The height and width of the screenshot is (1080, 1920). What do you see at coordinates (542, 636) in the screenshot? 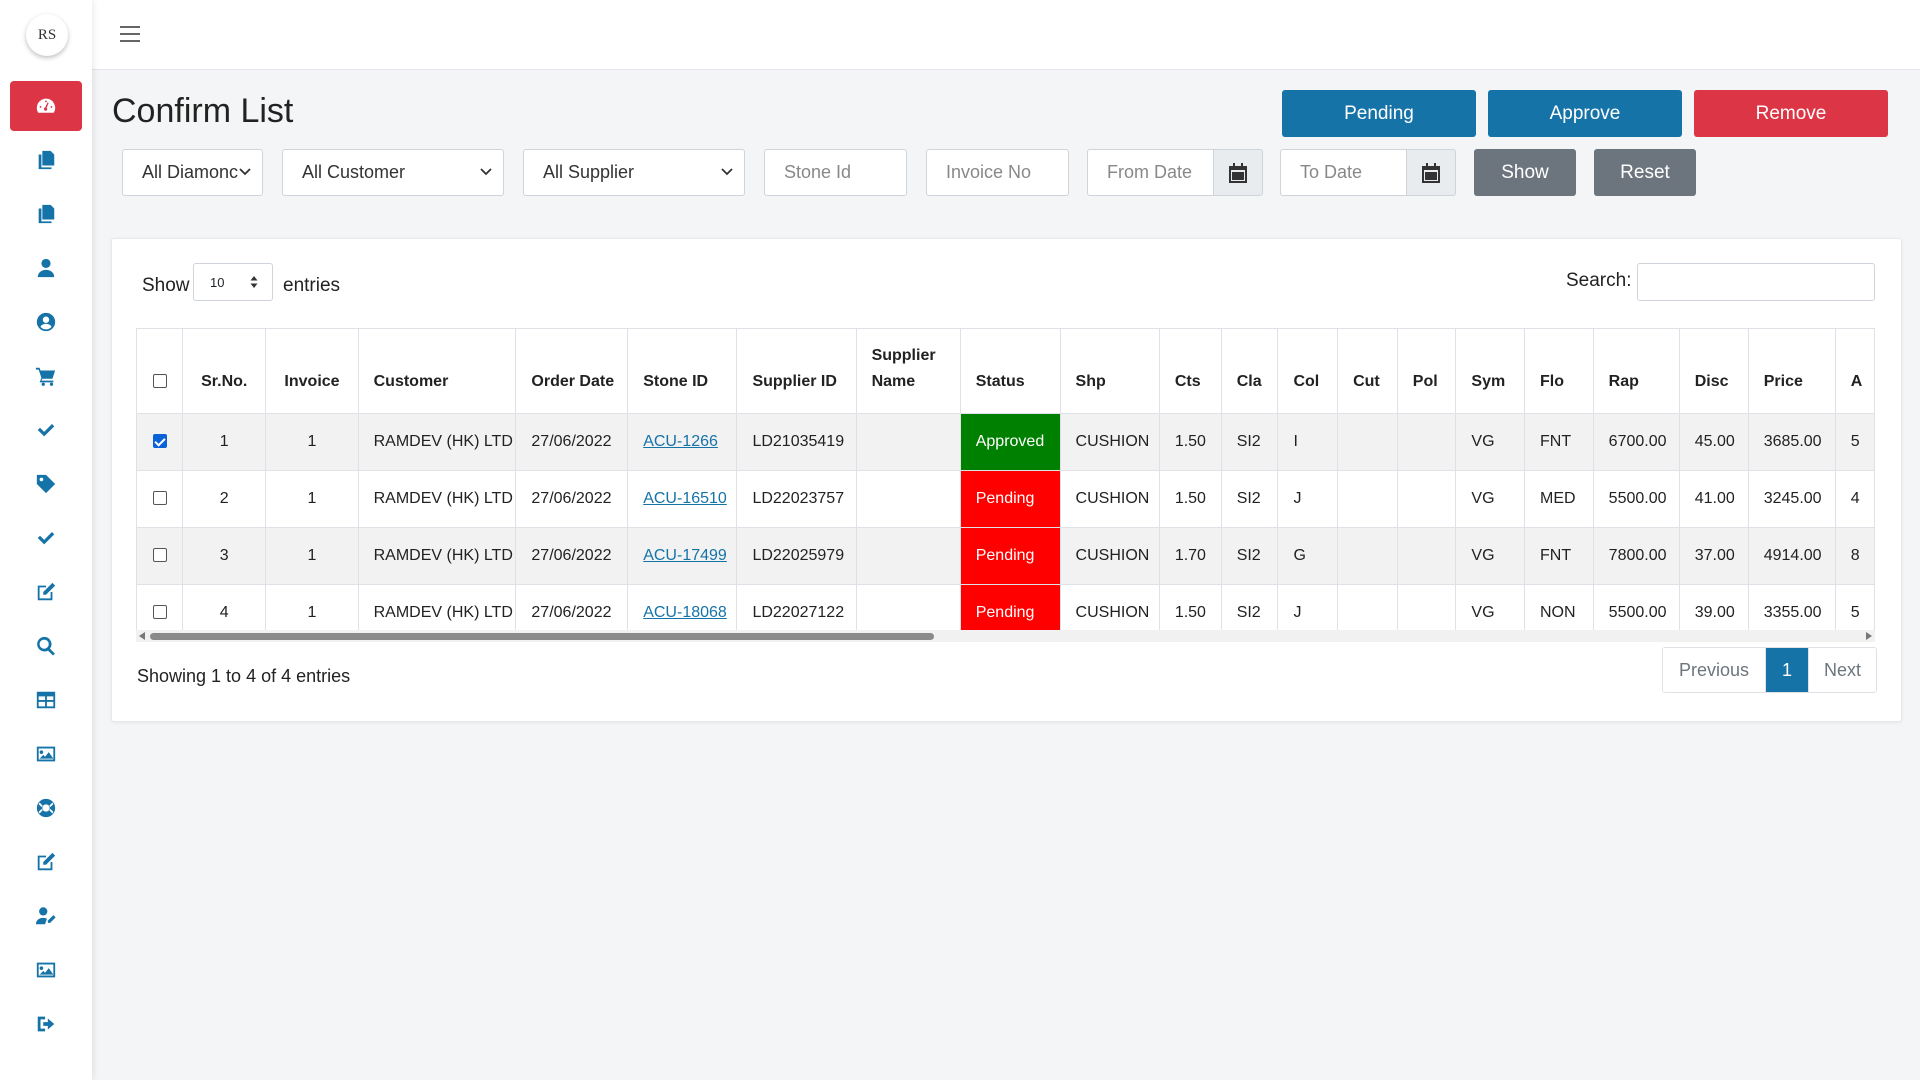
I see `scrollbar-thumb` at bounding box center [542, 636].